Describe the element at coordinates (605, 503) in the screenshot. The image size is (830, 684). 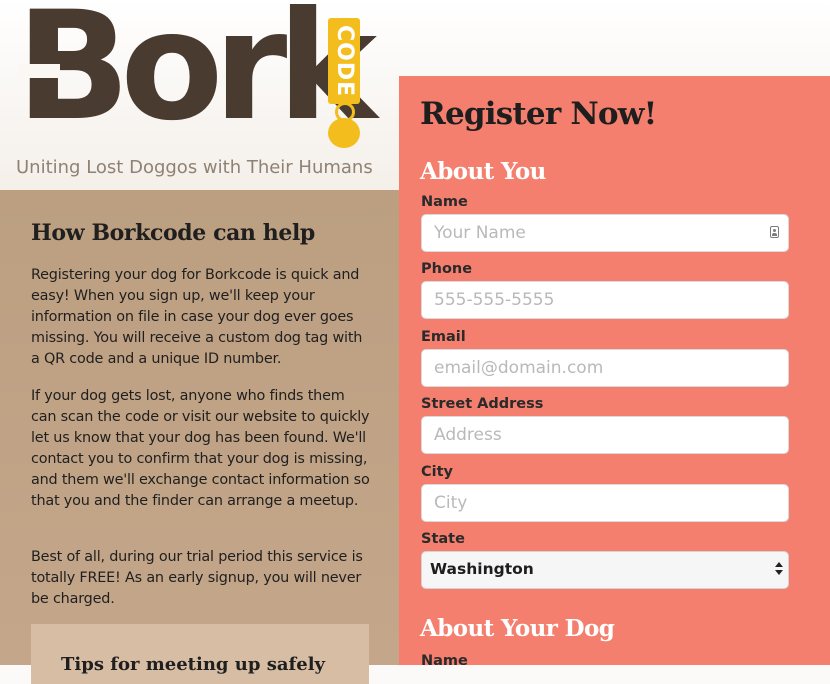
I see `city-input` at that location.